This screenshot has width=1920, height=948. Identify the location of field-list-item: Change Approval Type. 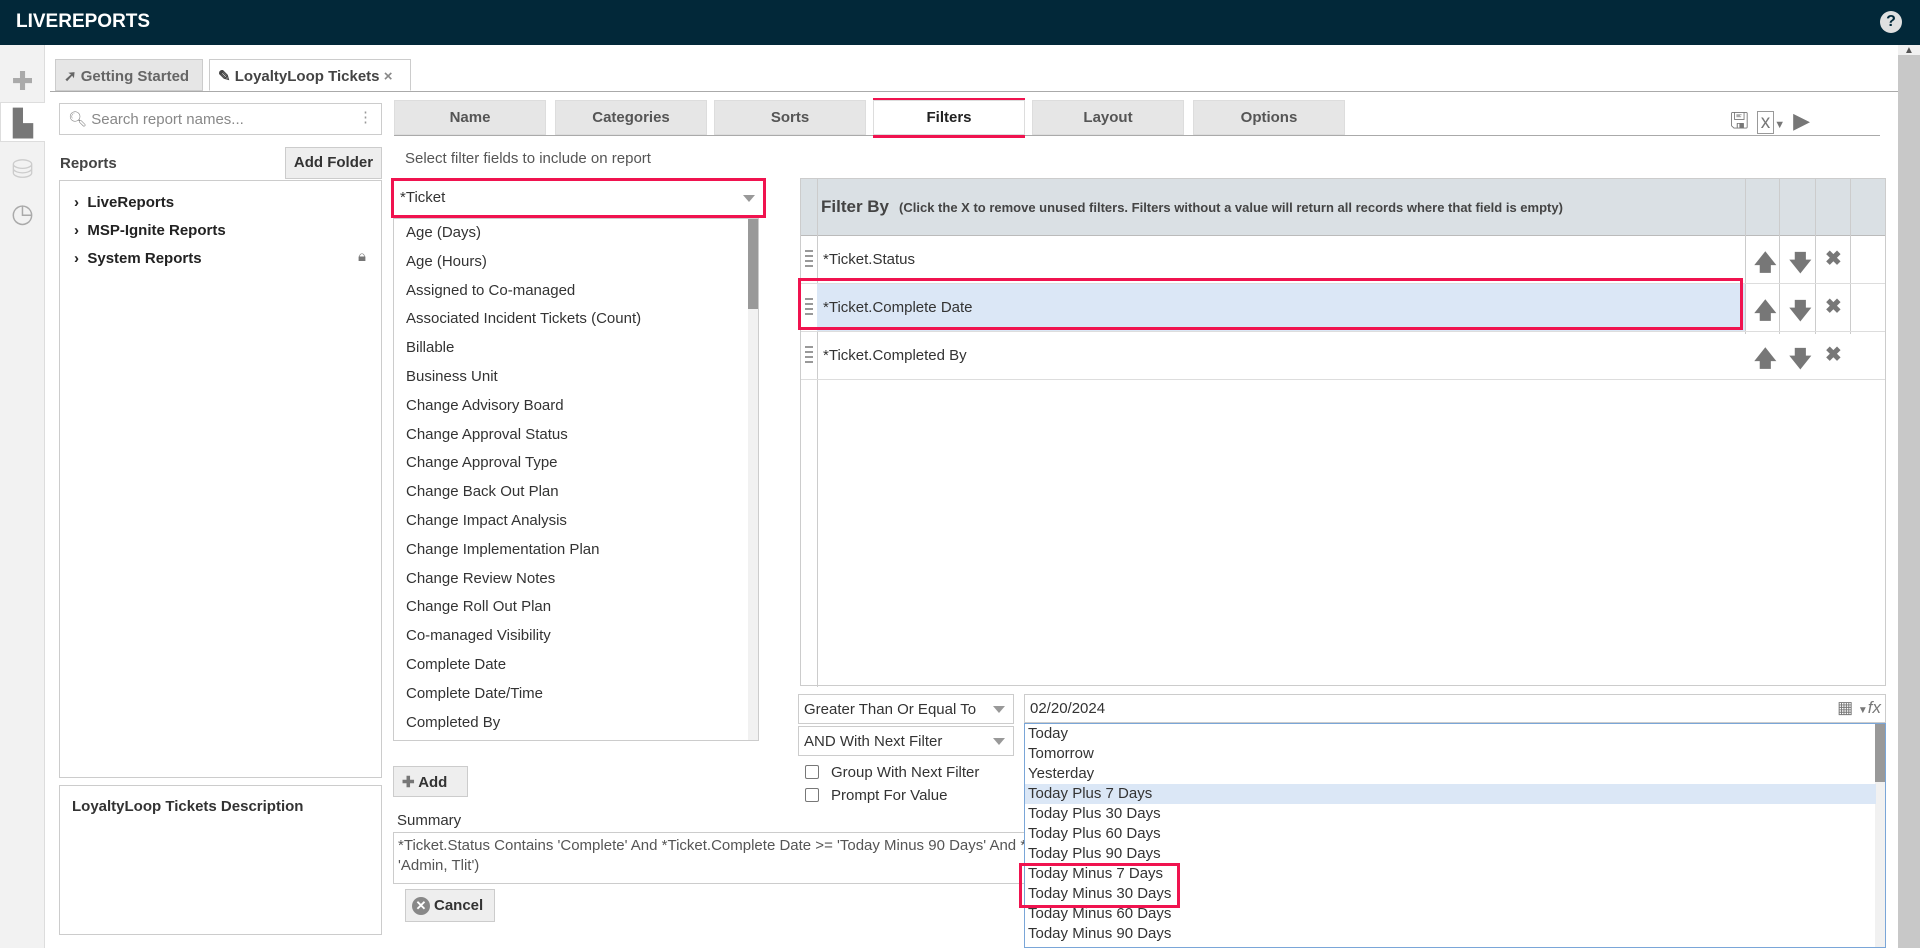
(482, 462).